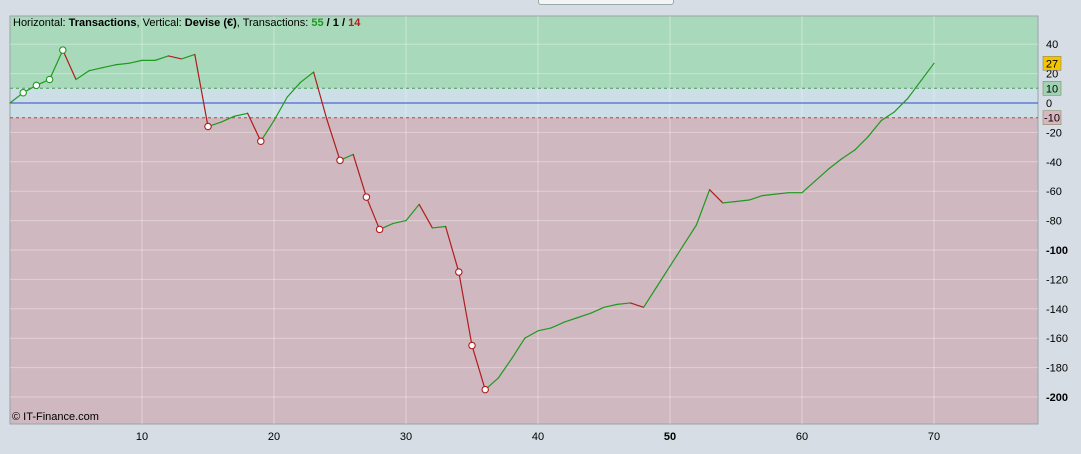 The width and height of the screenshot is (1081, 454). Describe the element at coordinates (1049, 104) in the screenshot. I see `y-tick-label: 0` at that location.